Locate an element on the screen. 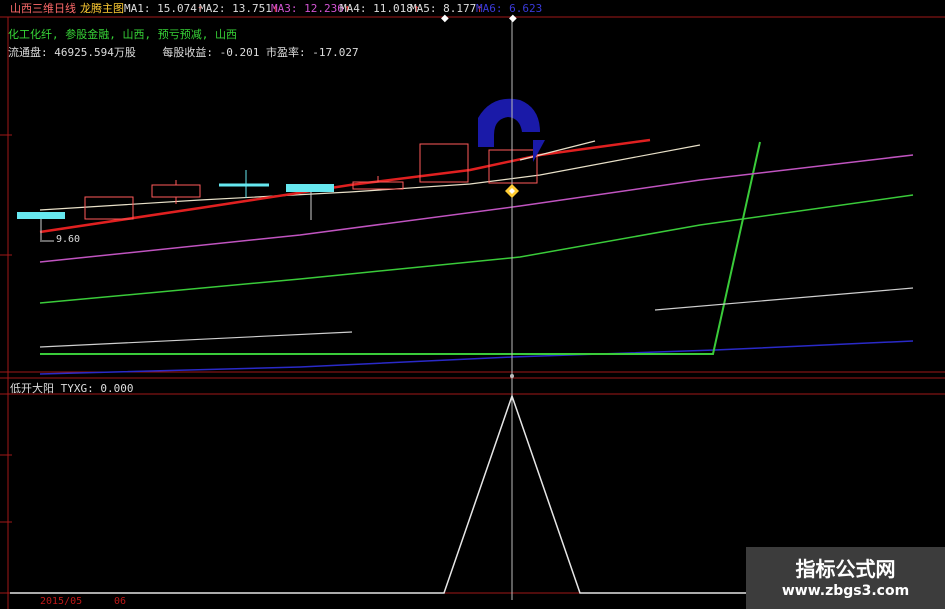 The height and width of the screenshot is (609, 945). indicator-title: 龙腾主图 is located at coordinates (102, 8).